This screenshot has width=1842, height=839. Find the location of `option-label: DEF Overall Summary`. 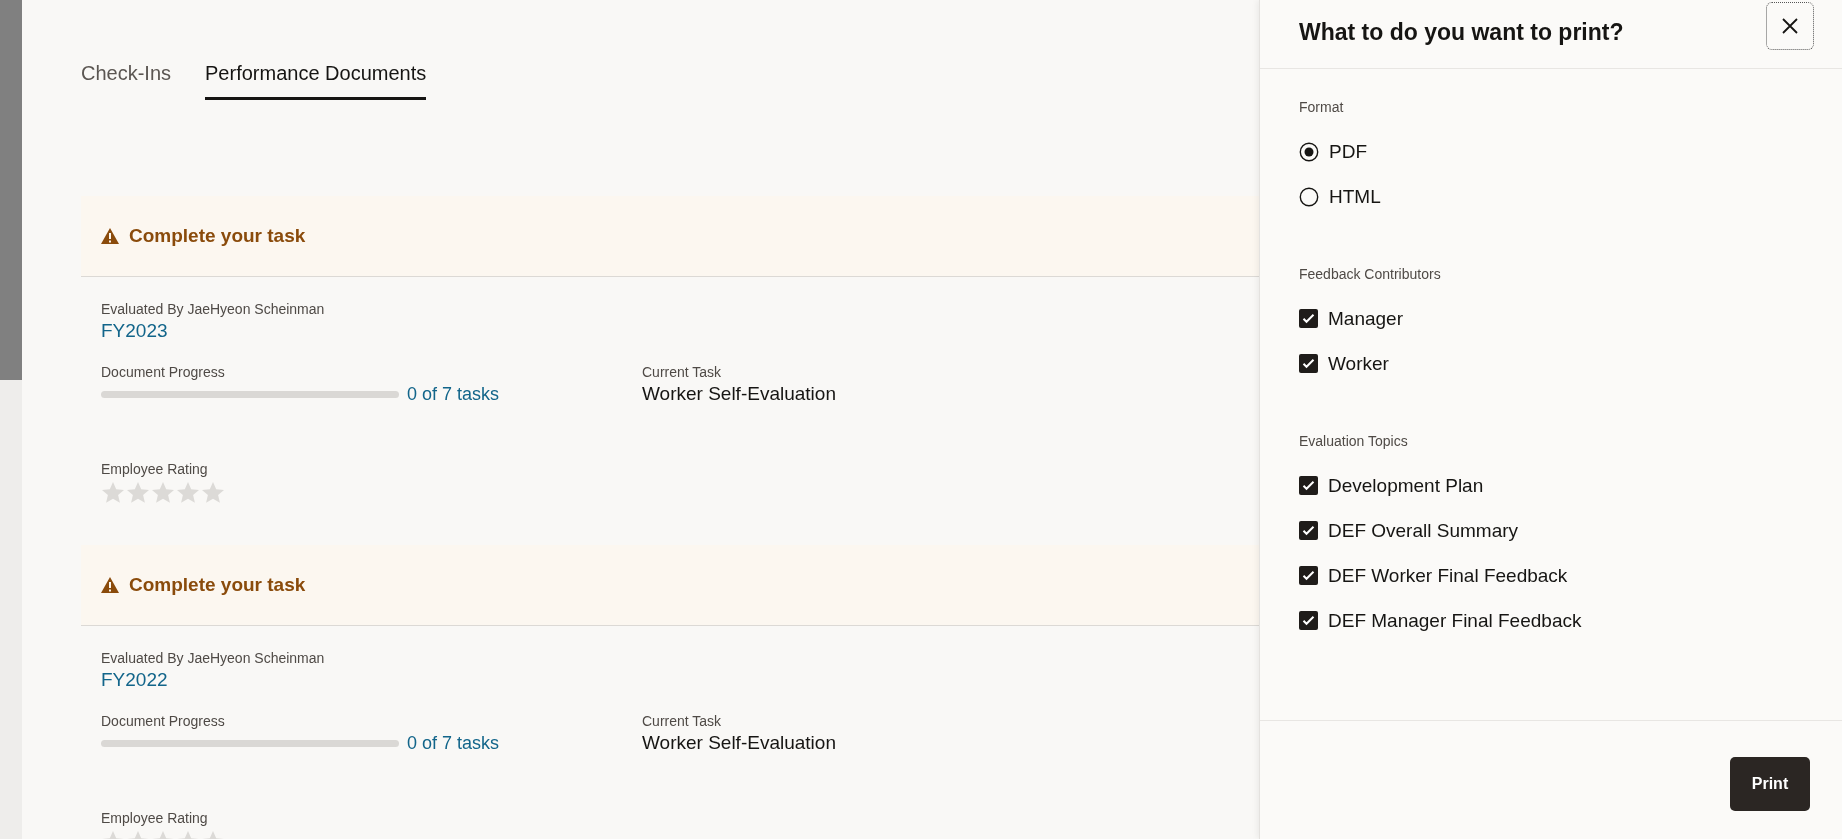

option-label: DEF Overall Summary is located at coordinates (1423, 530).